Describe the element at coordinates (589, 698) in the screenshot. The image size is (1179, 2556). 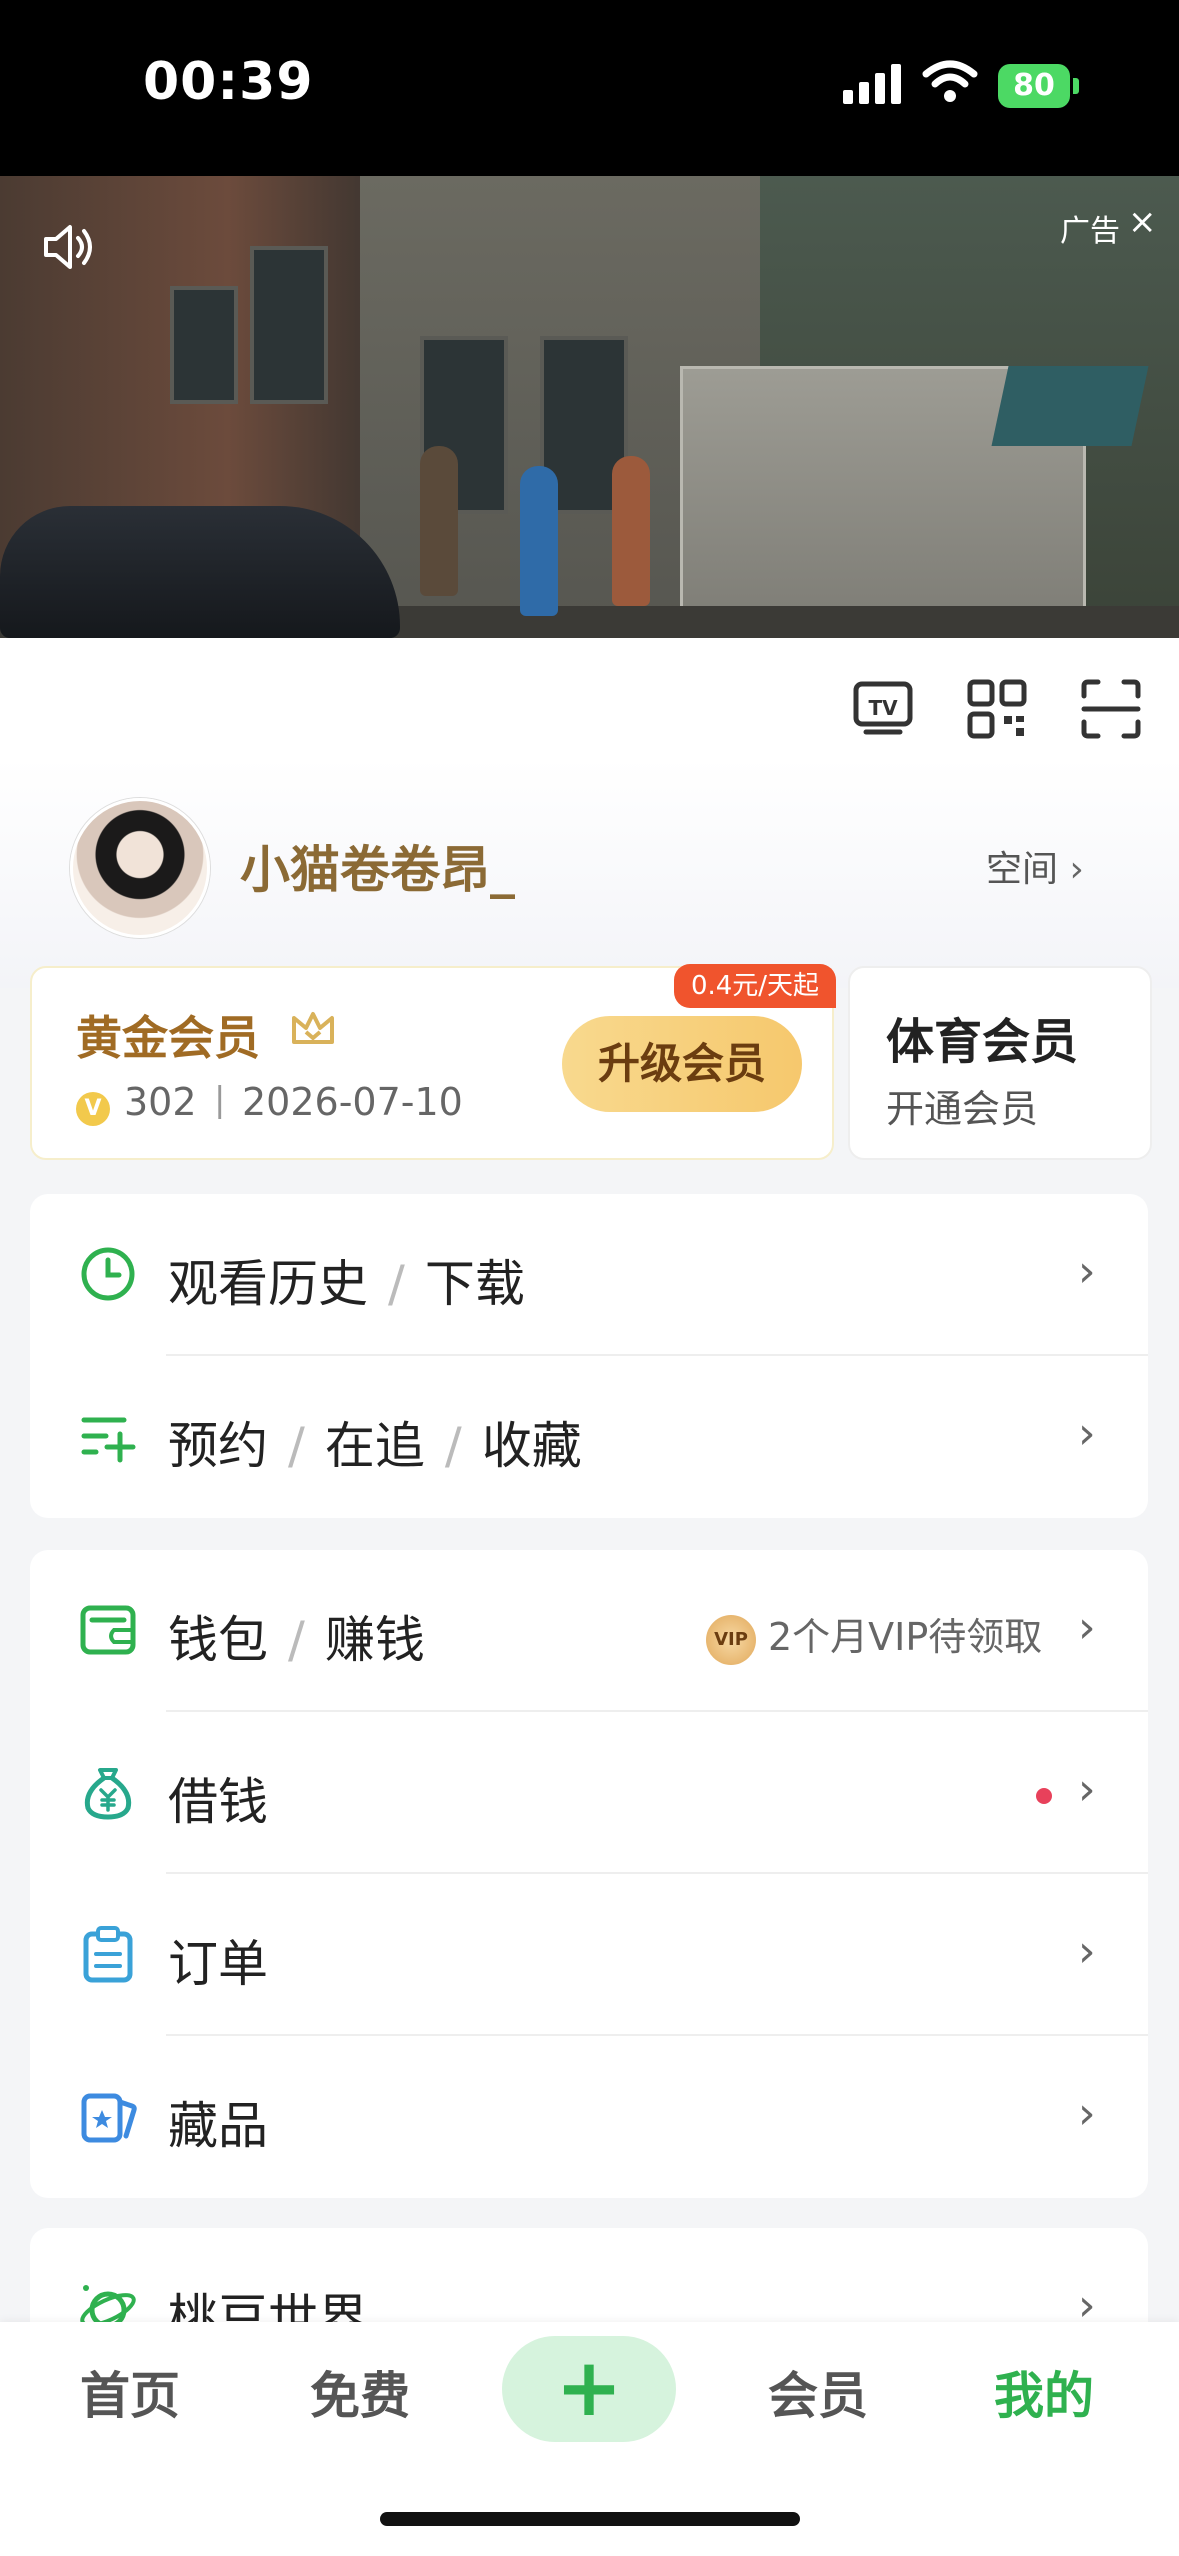
I see `top-toolbar: TV` at that location.